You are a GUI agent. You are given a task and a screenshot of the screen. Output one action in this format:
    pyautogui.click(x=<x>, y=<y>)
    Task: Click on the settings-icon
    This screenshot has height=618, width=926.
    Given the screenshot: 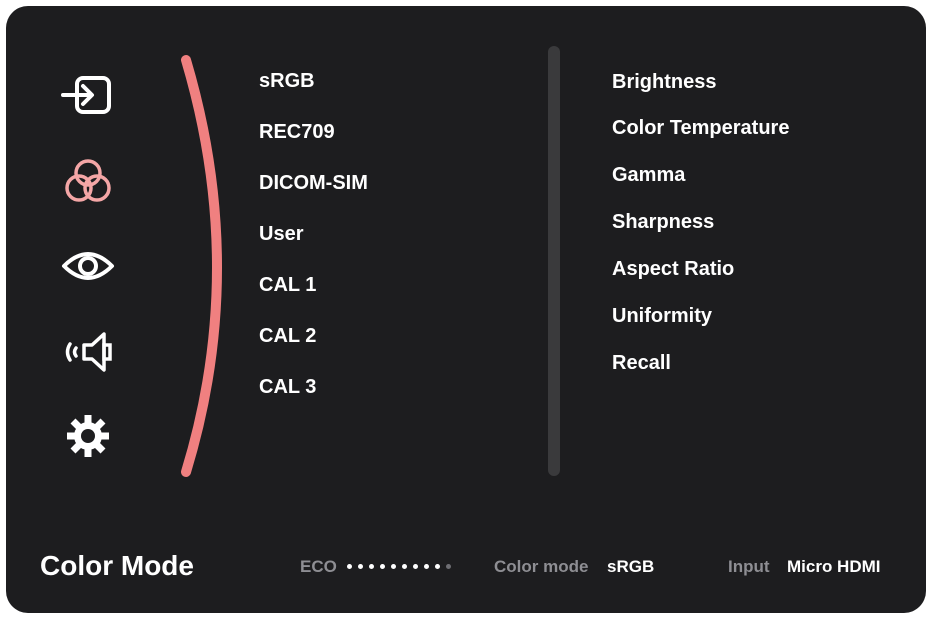 What is the action you would take?
    pyautogui.click(x=88, y=436)
    